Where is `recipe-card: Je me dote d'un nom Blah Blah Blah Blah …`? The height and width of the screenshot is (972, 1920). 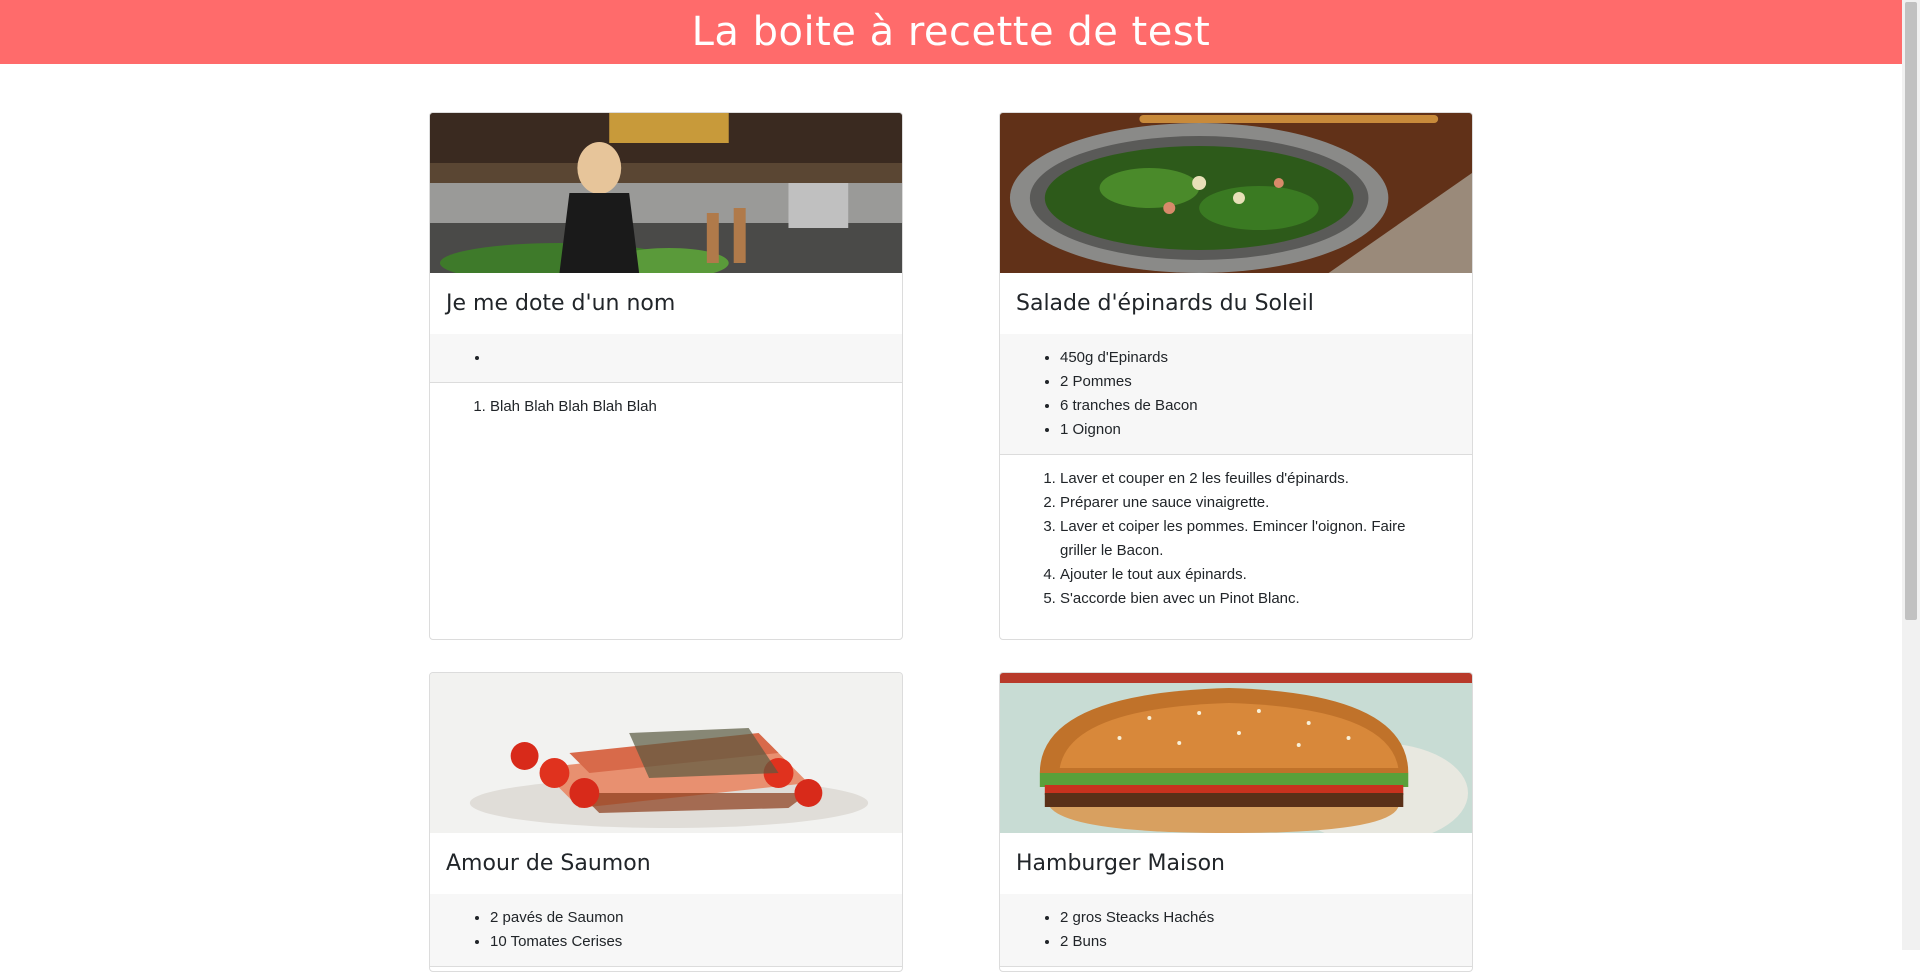
recipe-card: Je me dote d'un nom Blah Blah Blah Blah … is located at coordinates (666, 376).